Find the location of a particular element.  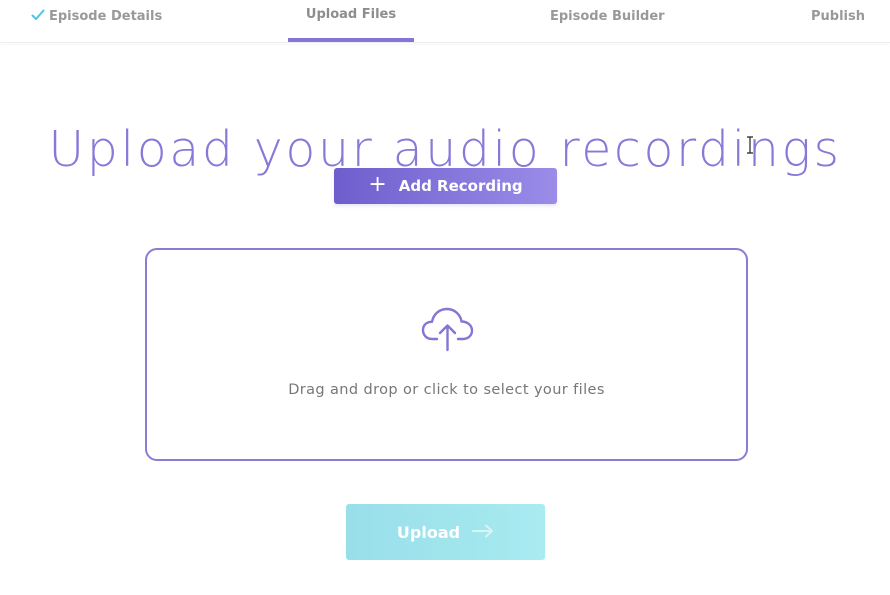

step-episode-builder: Episode Builder is located at coordinates (607, 30).